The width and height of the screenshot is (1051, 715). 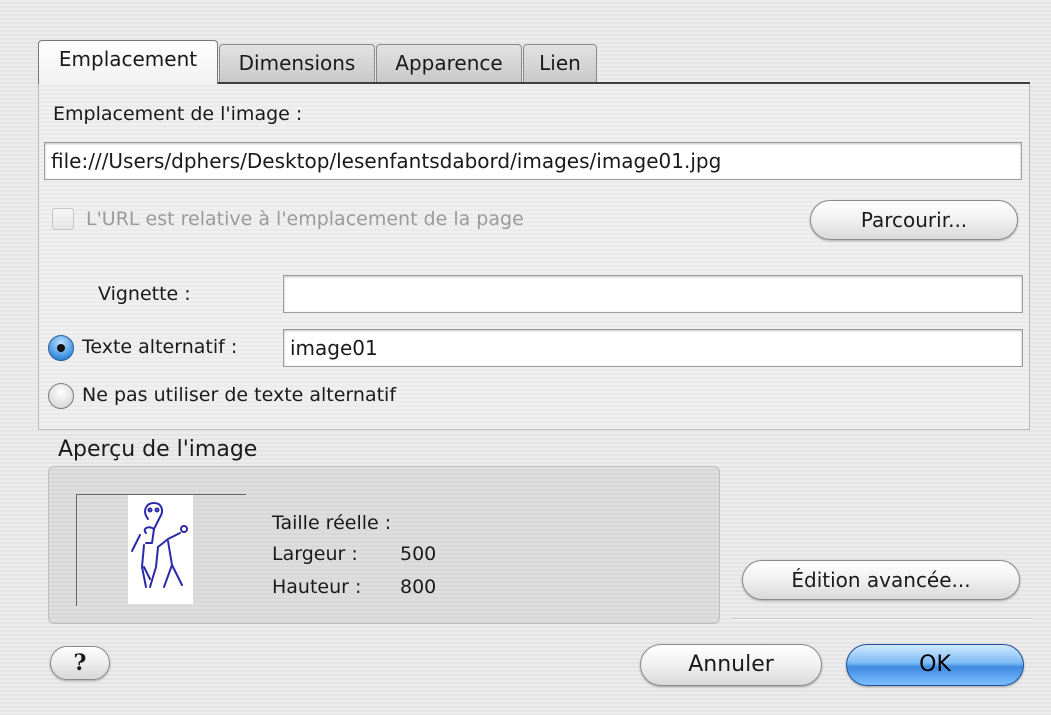 What do you see at coordinates (297, 63) in the screenshot?
I see `tab-dimensions: Dimensions` at bounding box center [297, 63].